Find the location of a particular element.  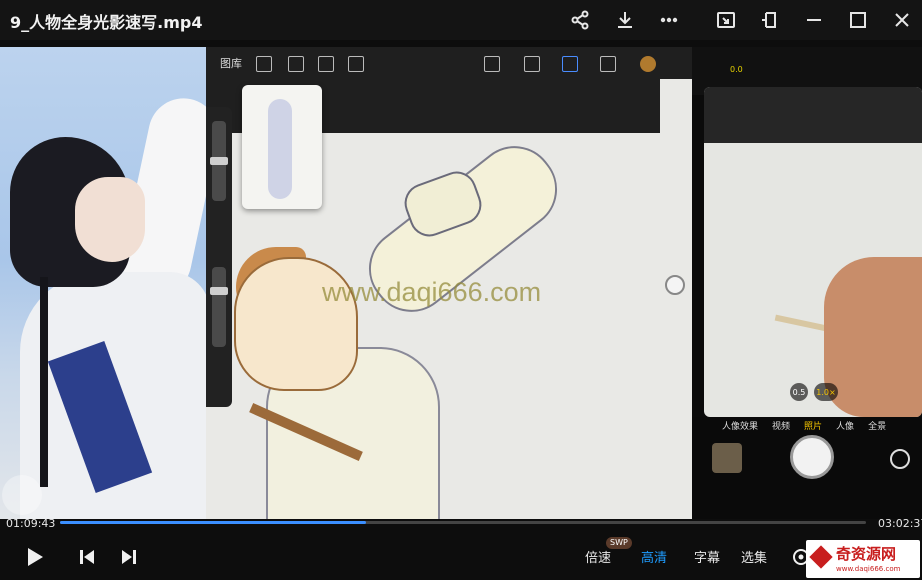

share-icon is located at coordinates (580, 20).